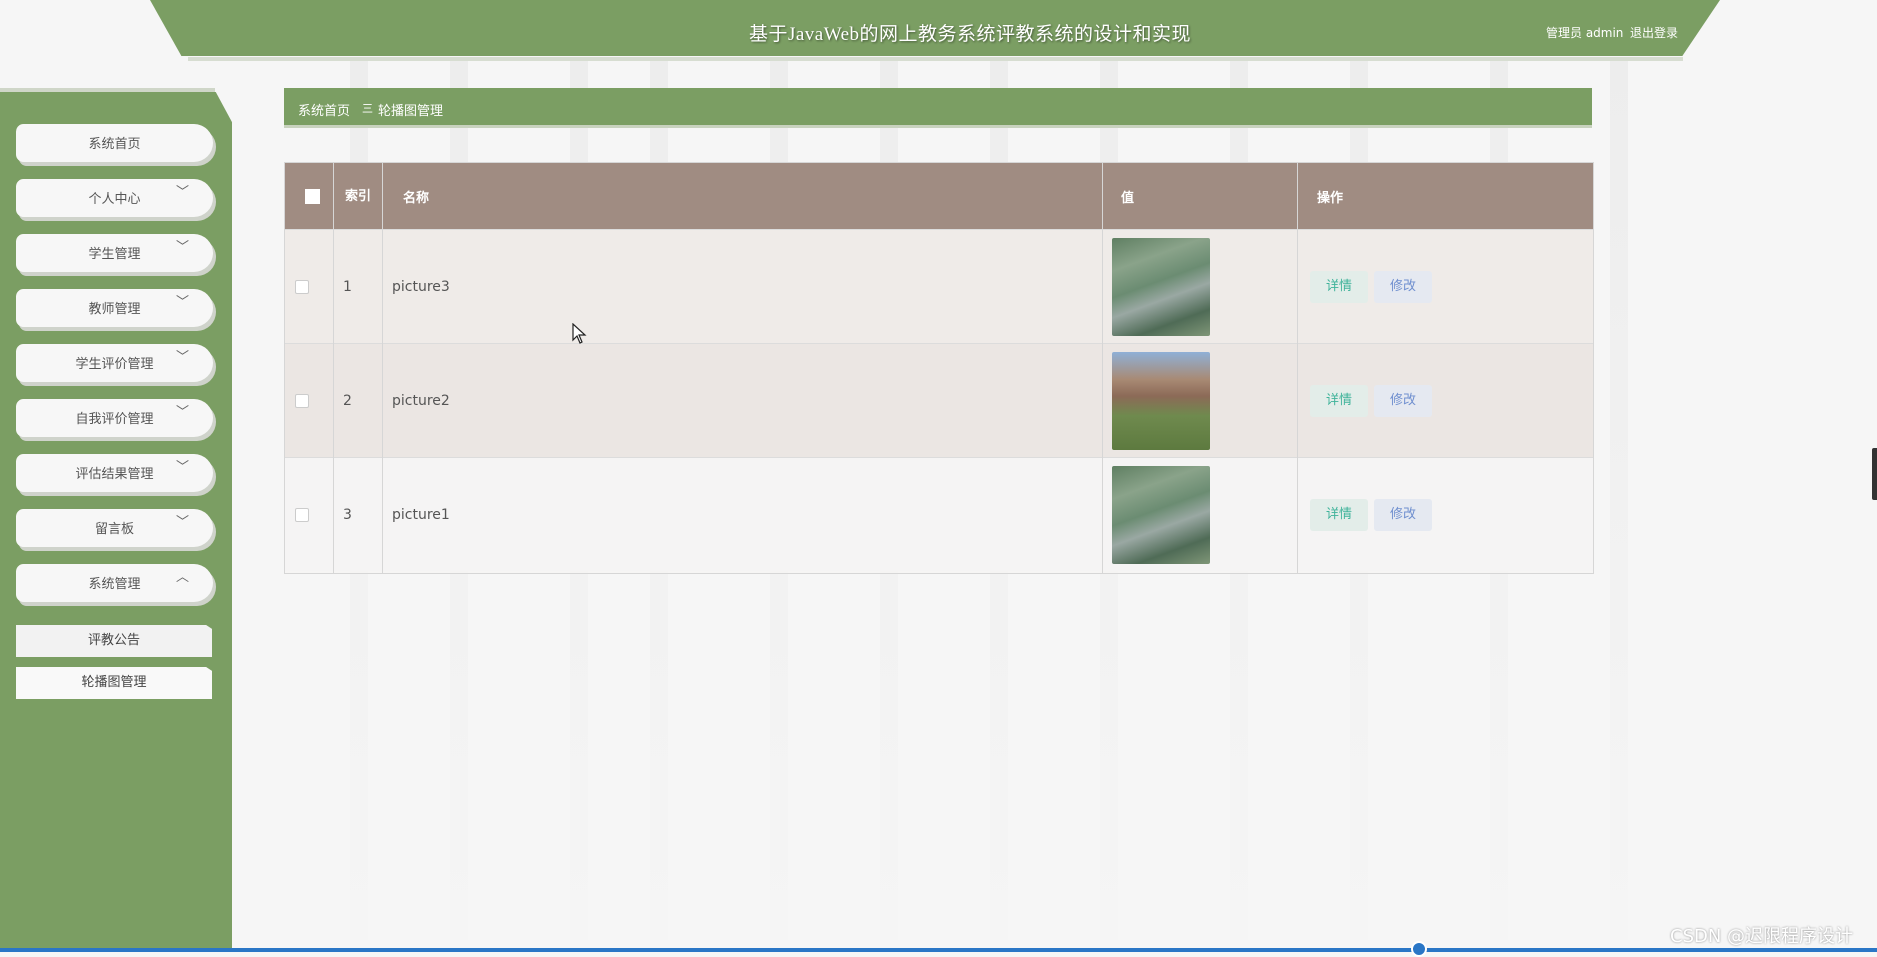  Describe the element at coordinates (347, 400) in the screenshot. I see `row-index: 2` at that location.